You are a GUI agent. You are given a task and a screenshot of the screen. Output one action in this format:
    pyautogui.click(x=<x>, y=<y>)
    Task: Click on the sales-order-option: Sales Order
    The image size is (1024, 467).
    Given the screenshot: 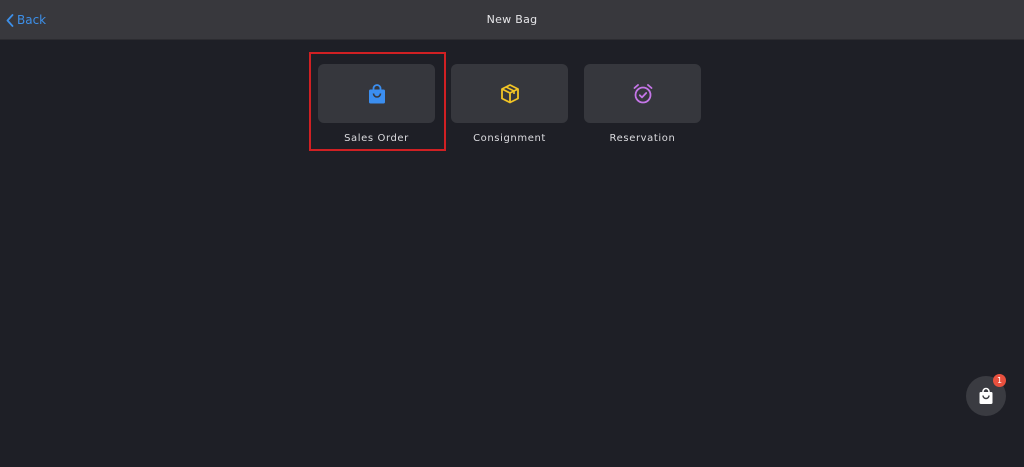 What is the action you would take?
    pyautogui.click(x=376, y=104)
    